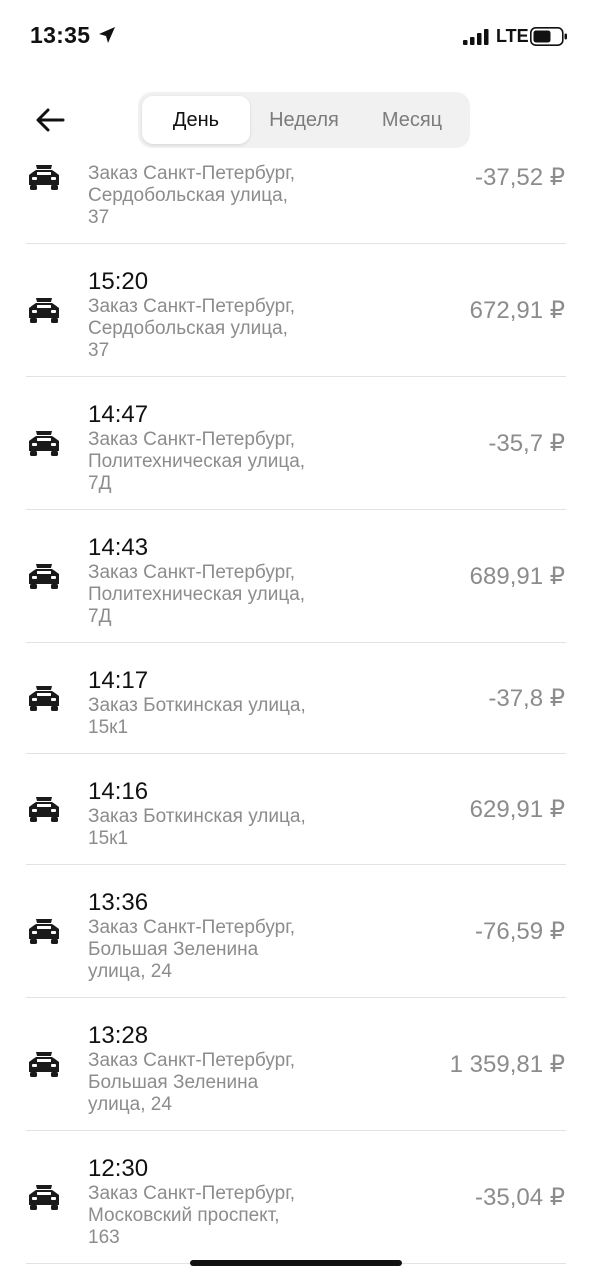 The height and width of the screenshot is (1280, 591). Describe the element at coordinates (118, 1035) in the screenshot. I see `transaction-time: 13:28` at that location.